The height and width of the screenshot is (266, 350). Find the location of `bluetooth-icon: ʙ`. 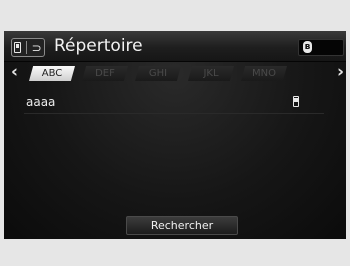

bluetooth-icon: ʙ is located at coordinates (307, 47).